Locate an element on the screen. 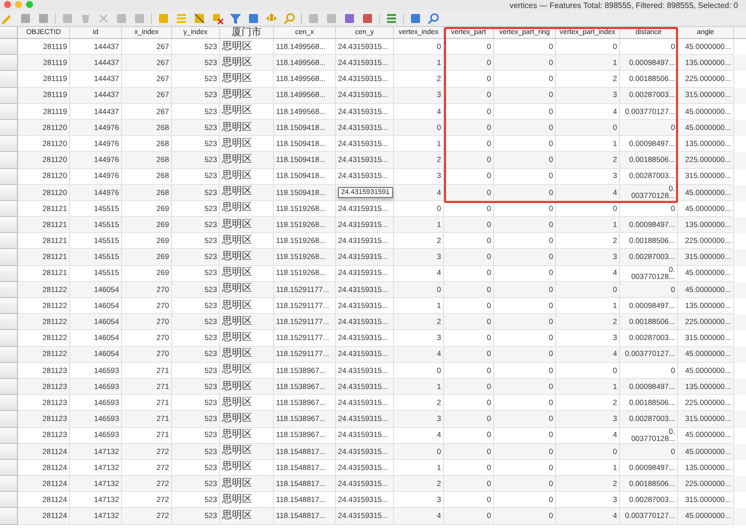 This screenshot has height=530, width=746. column-header: 厦门市 is located at coordinates (247, 33).